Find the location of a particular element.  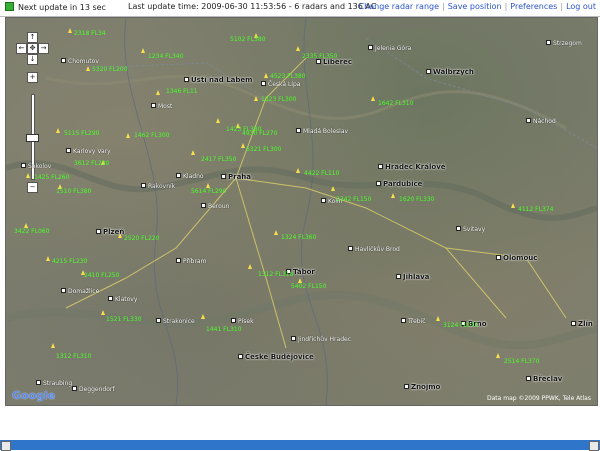

change-radar-range-link: Change radar range is located at coordinates (399, 6).